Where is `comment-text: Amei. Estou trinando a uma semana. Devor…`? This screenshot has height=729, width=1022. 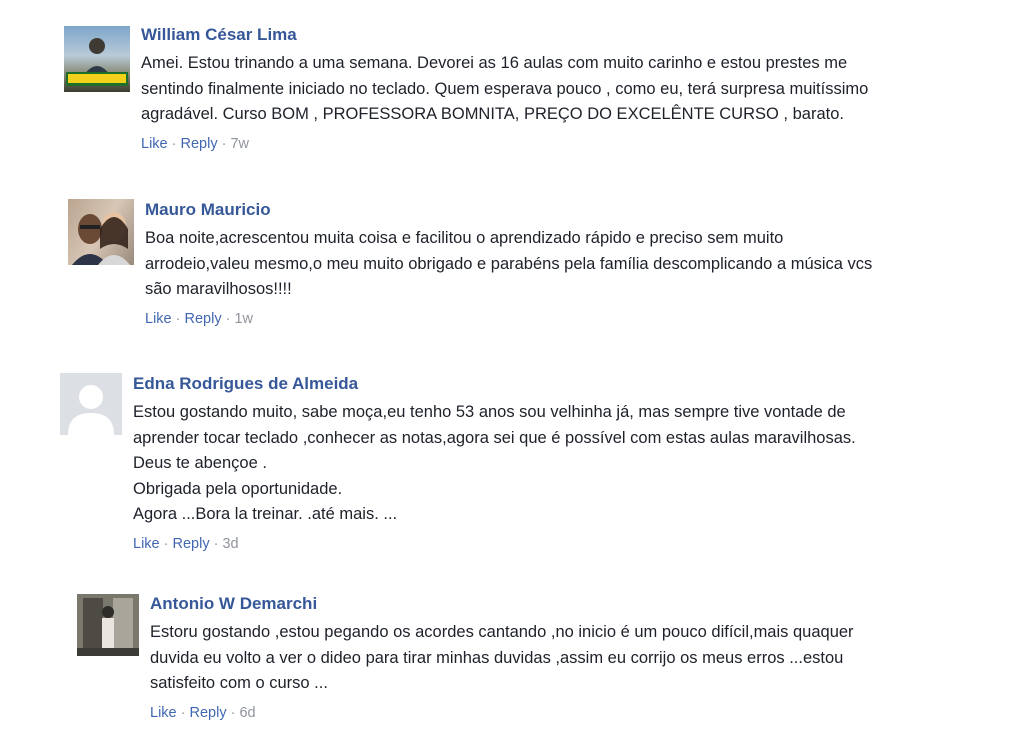 comment-text: Amei. Estou trinando a uma semana. Devor… is located at coordinates (504, 89).